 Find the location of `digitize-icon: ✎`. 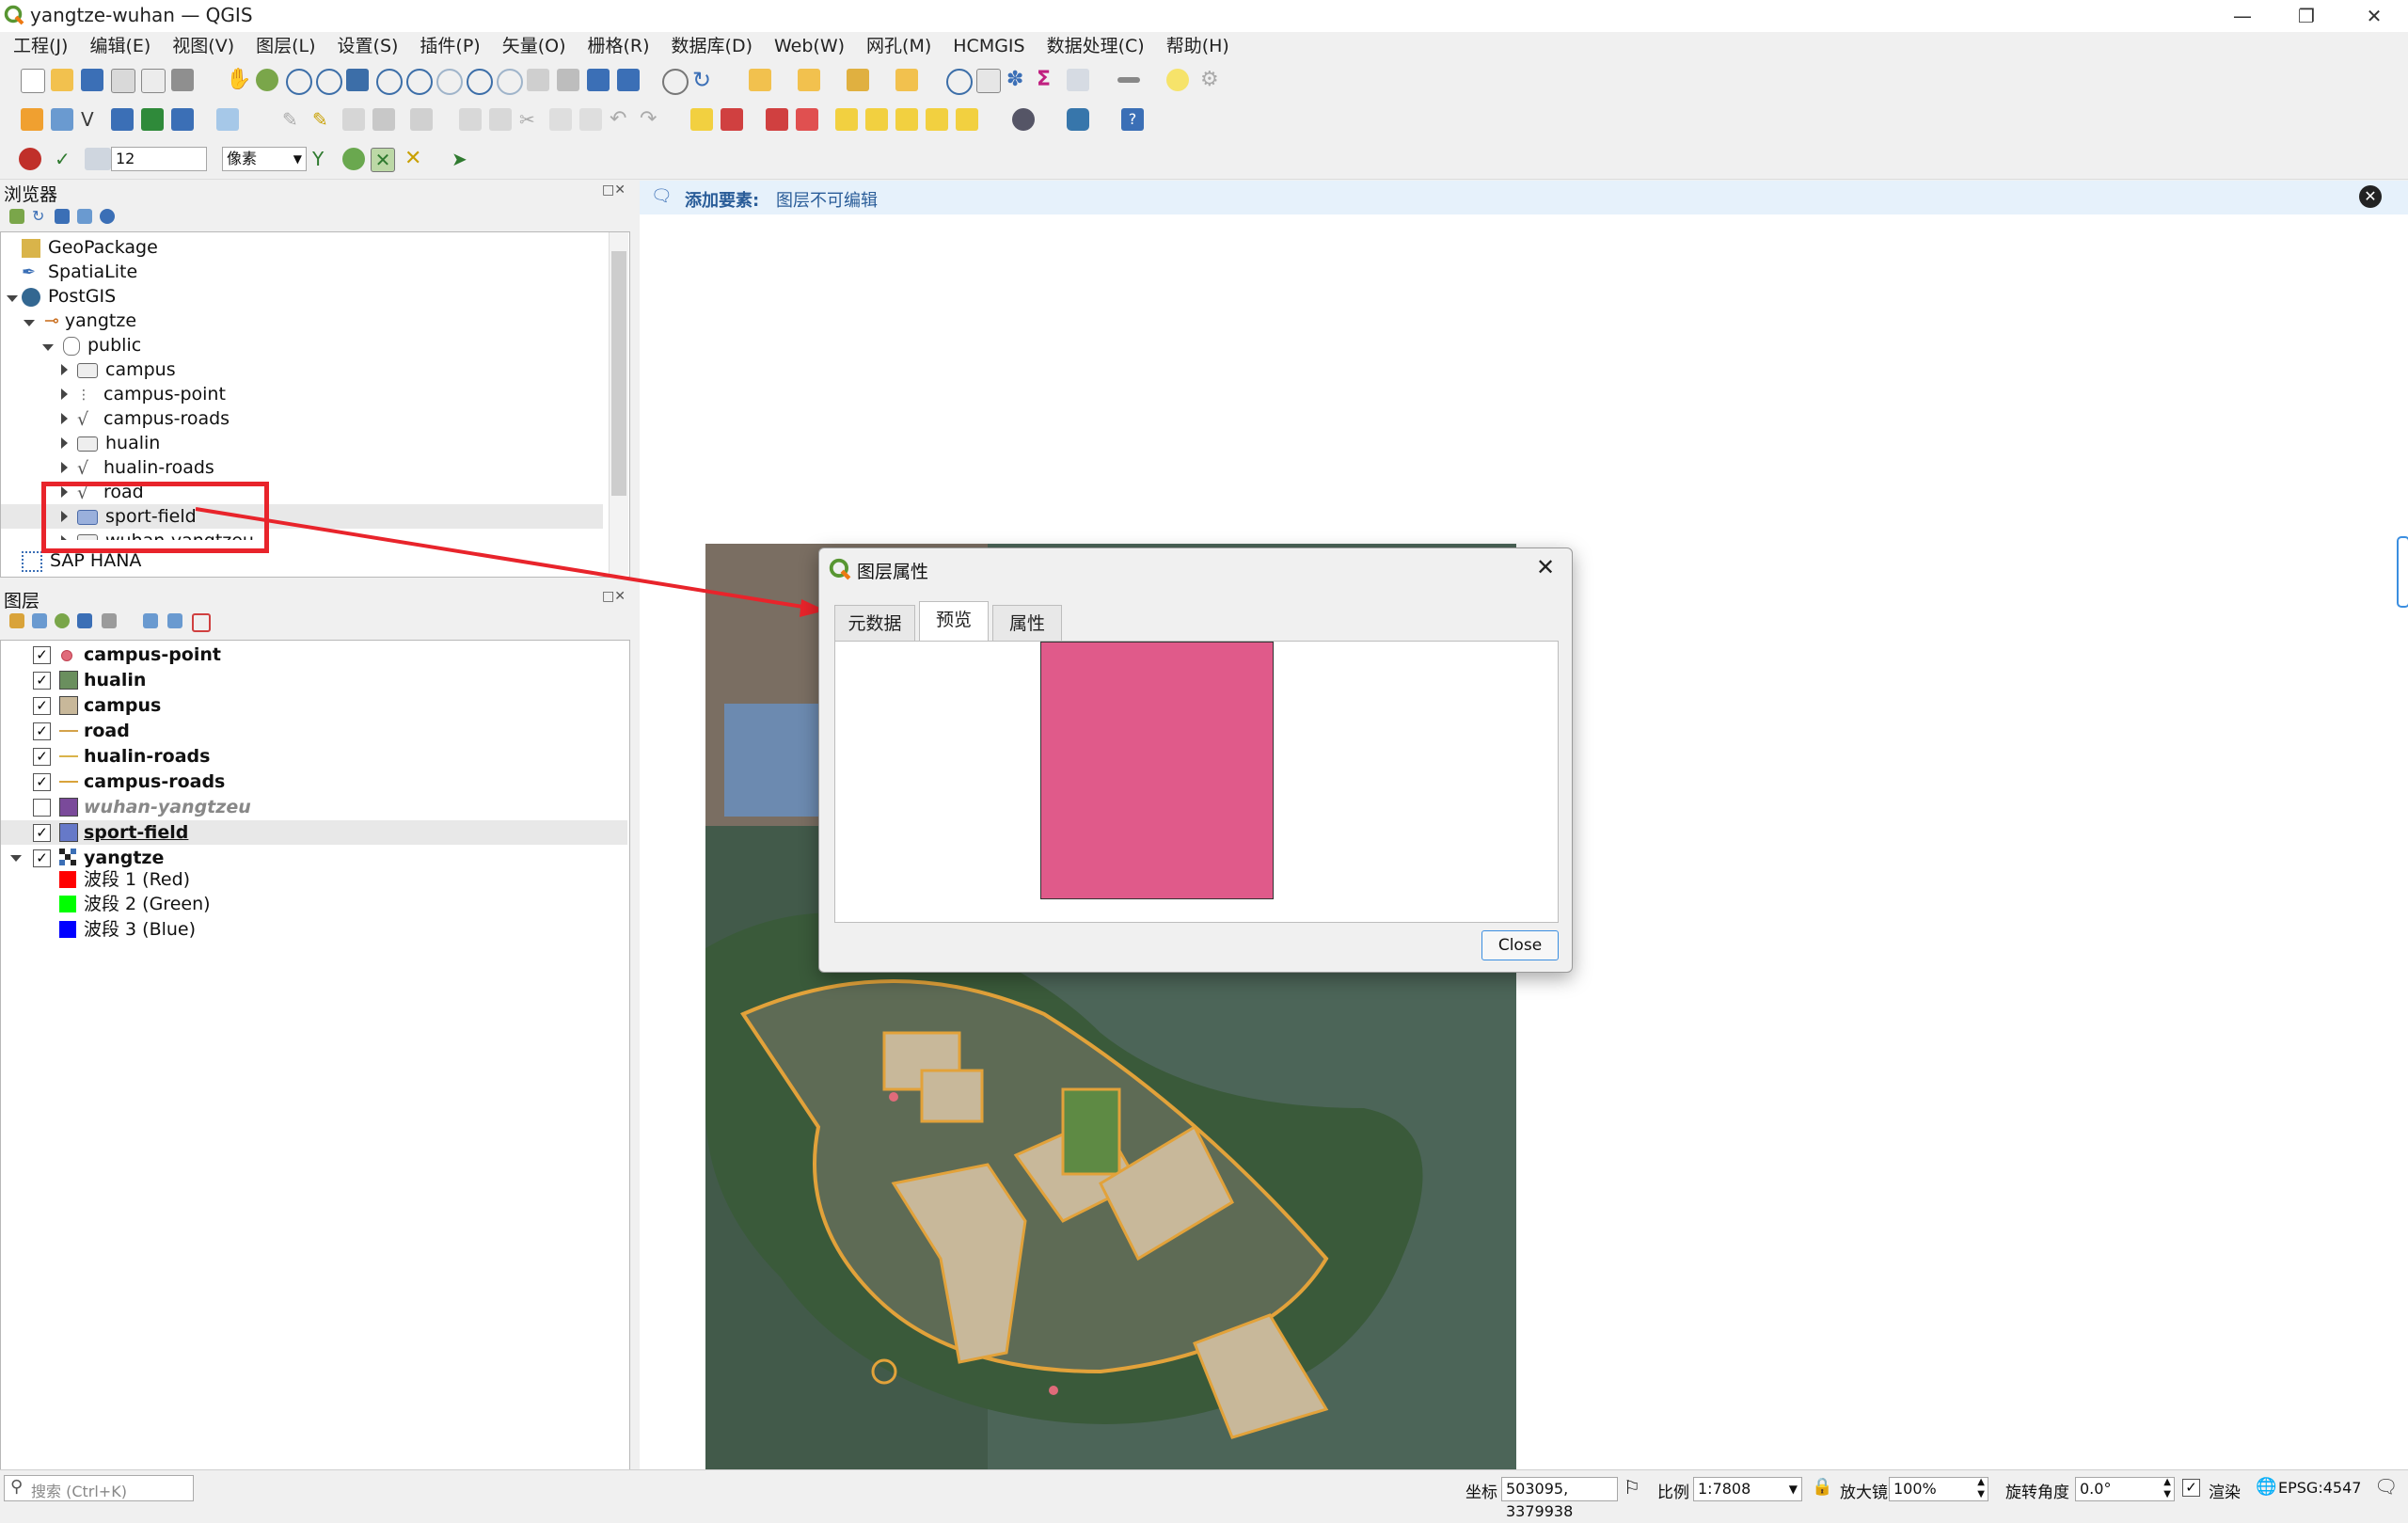

digitize-icon: ✎ is located at coordinates (294, 119).